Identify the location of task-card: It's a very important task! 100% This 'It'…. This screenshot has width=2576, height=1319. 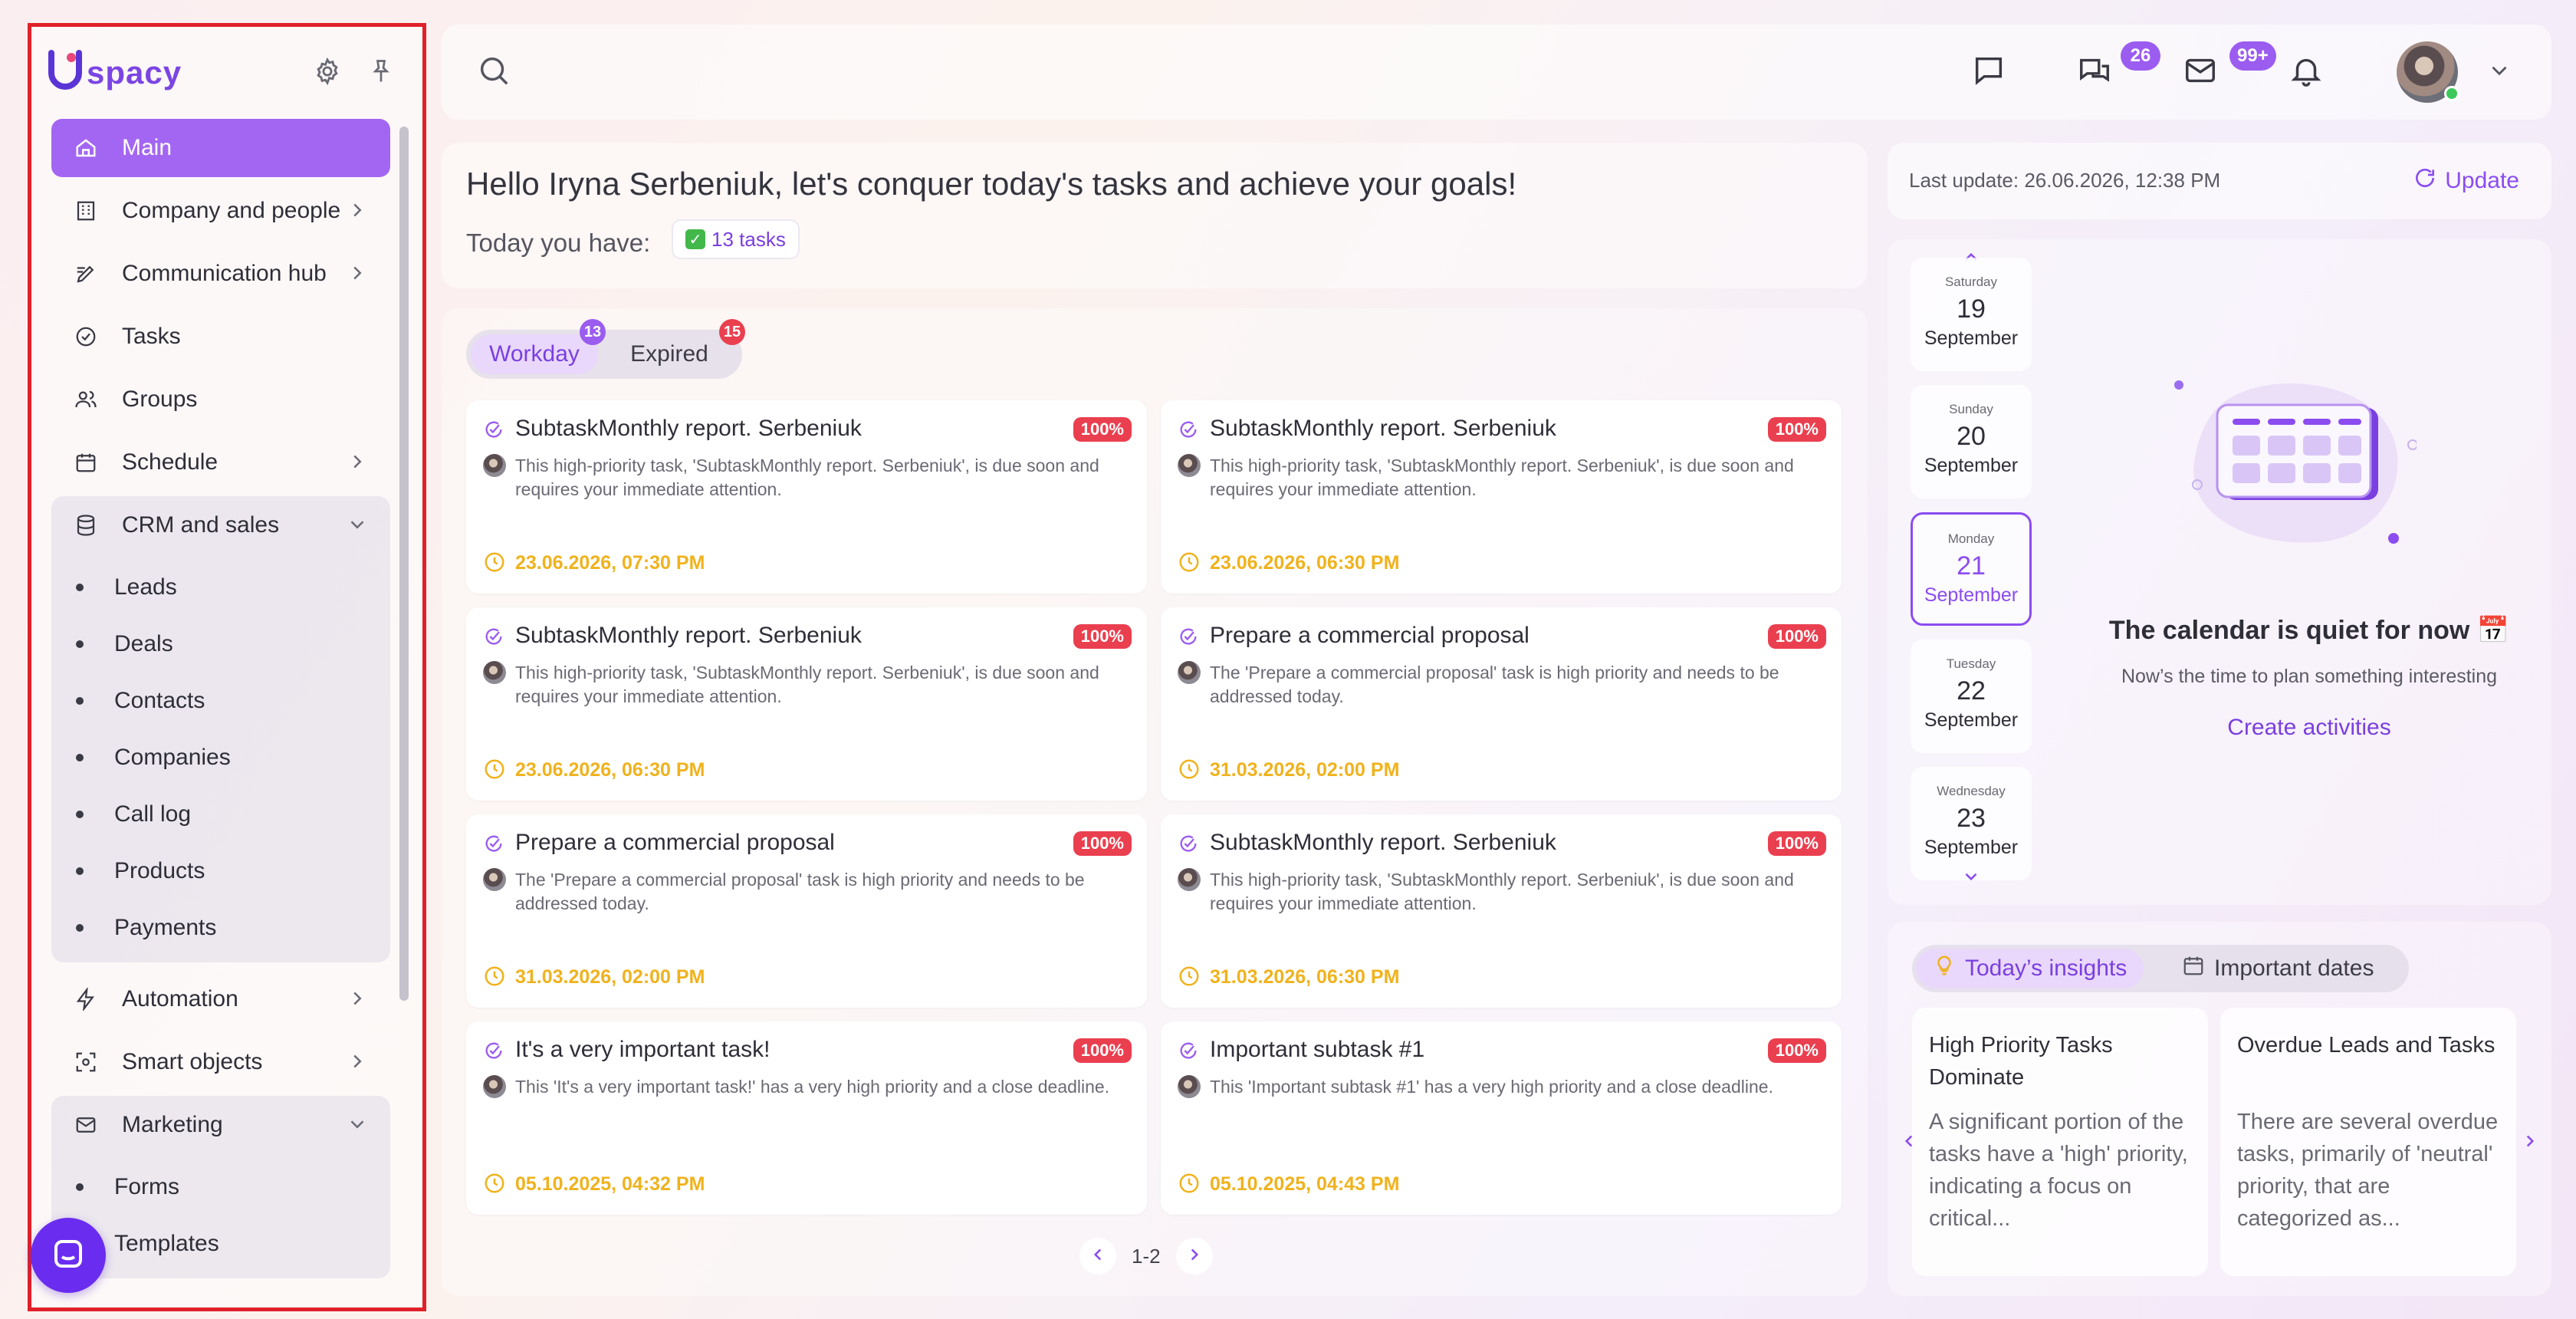
(807, 1118).